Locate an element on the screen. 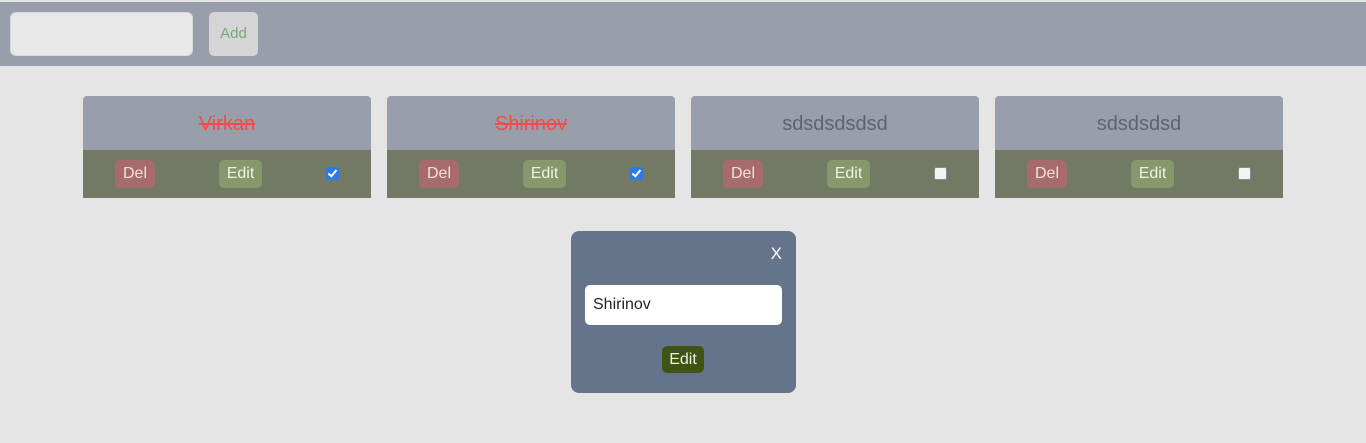 This screenshot has width=1366, height=443. modal-edit-button: Edit is located at coordinates (683, 359).